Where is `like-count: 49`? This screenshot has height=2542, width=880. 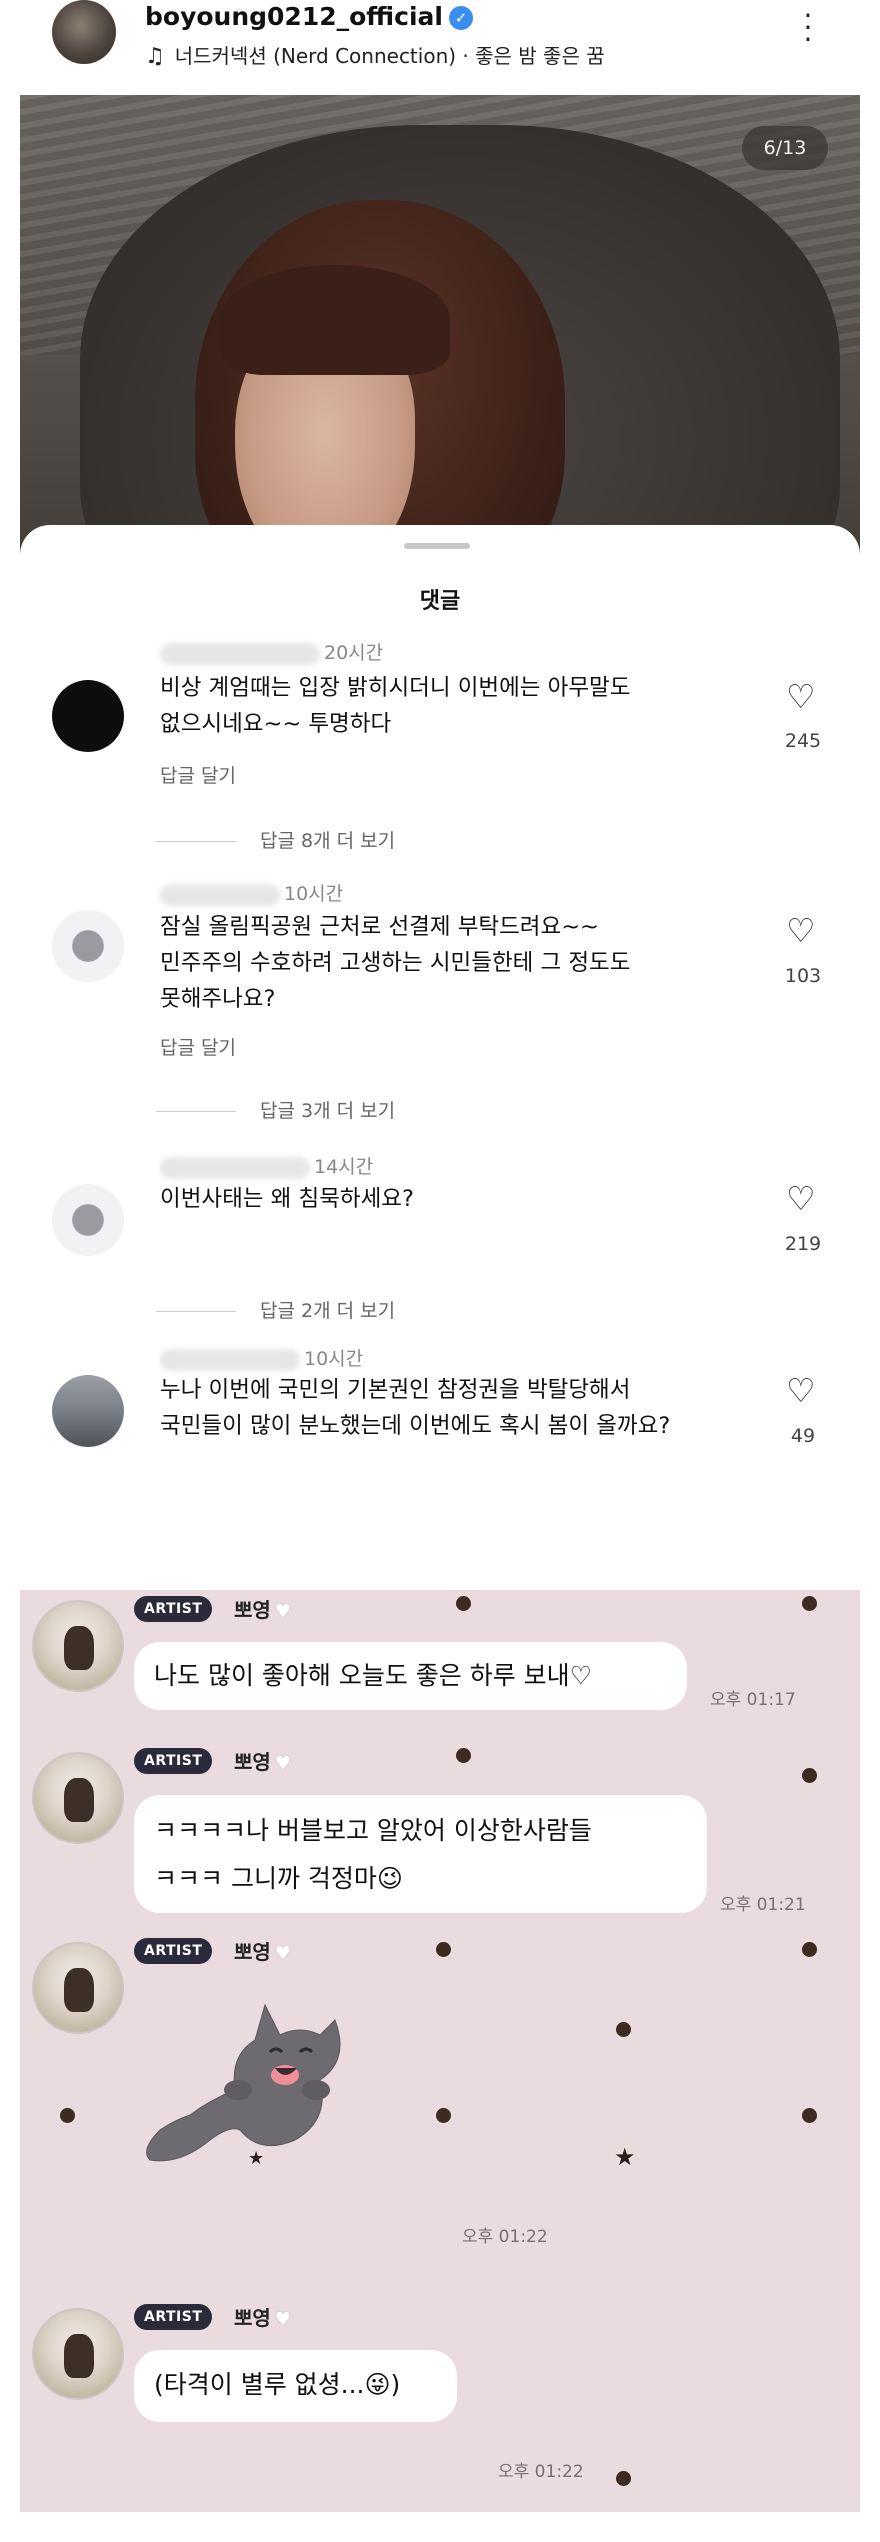
like-count: 49 is located at coordinates (803, 1436).